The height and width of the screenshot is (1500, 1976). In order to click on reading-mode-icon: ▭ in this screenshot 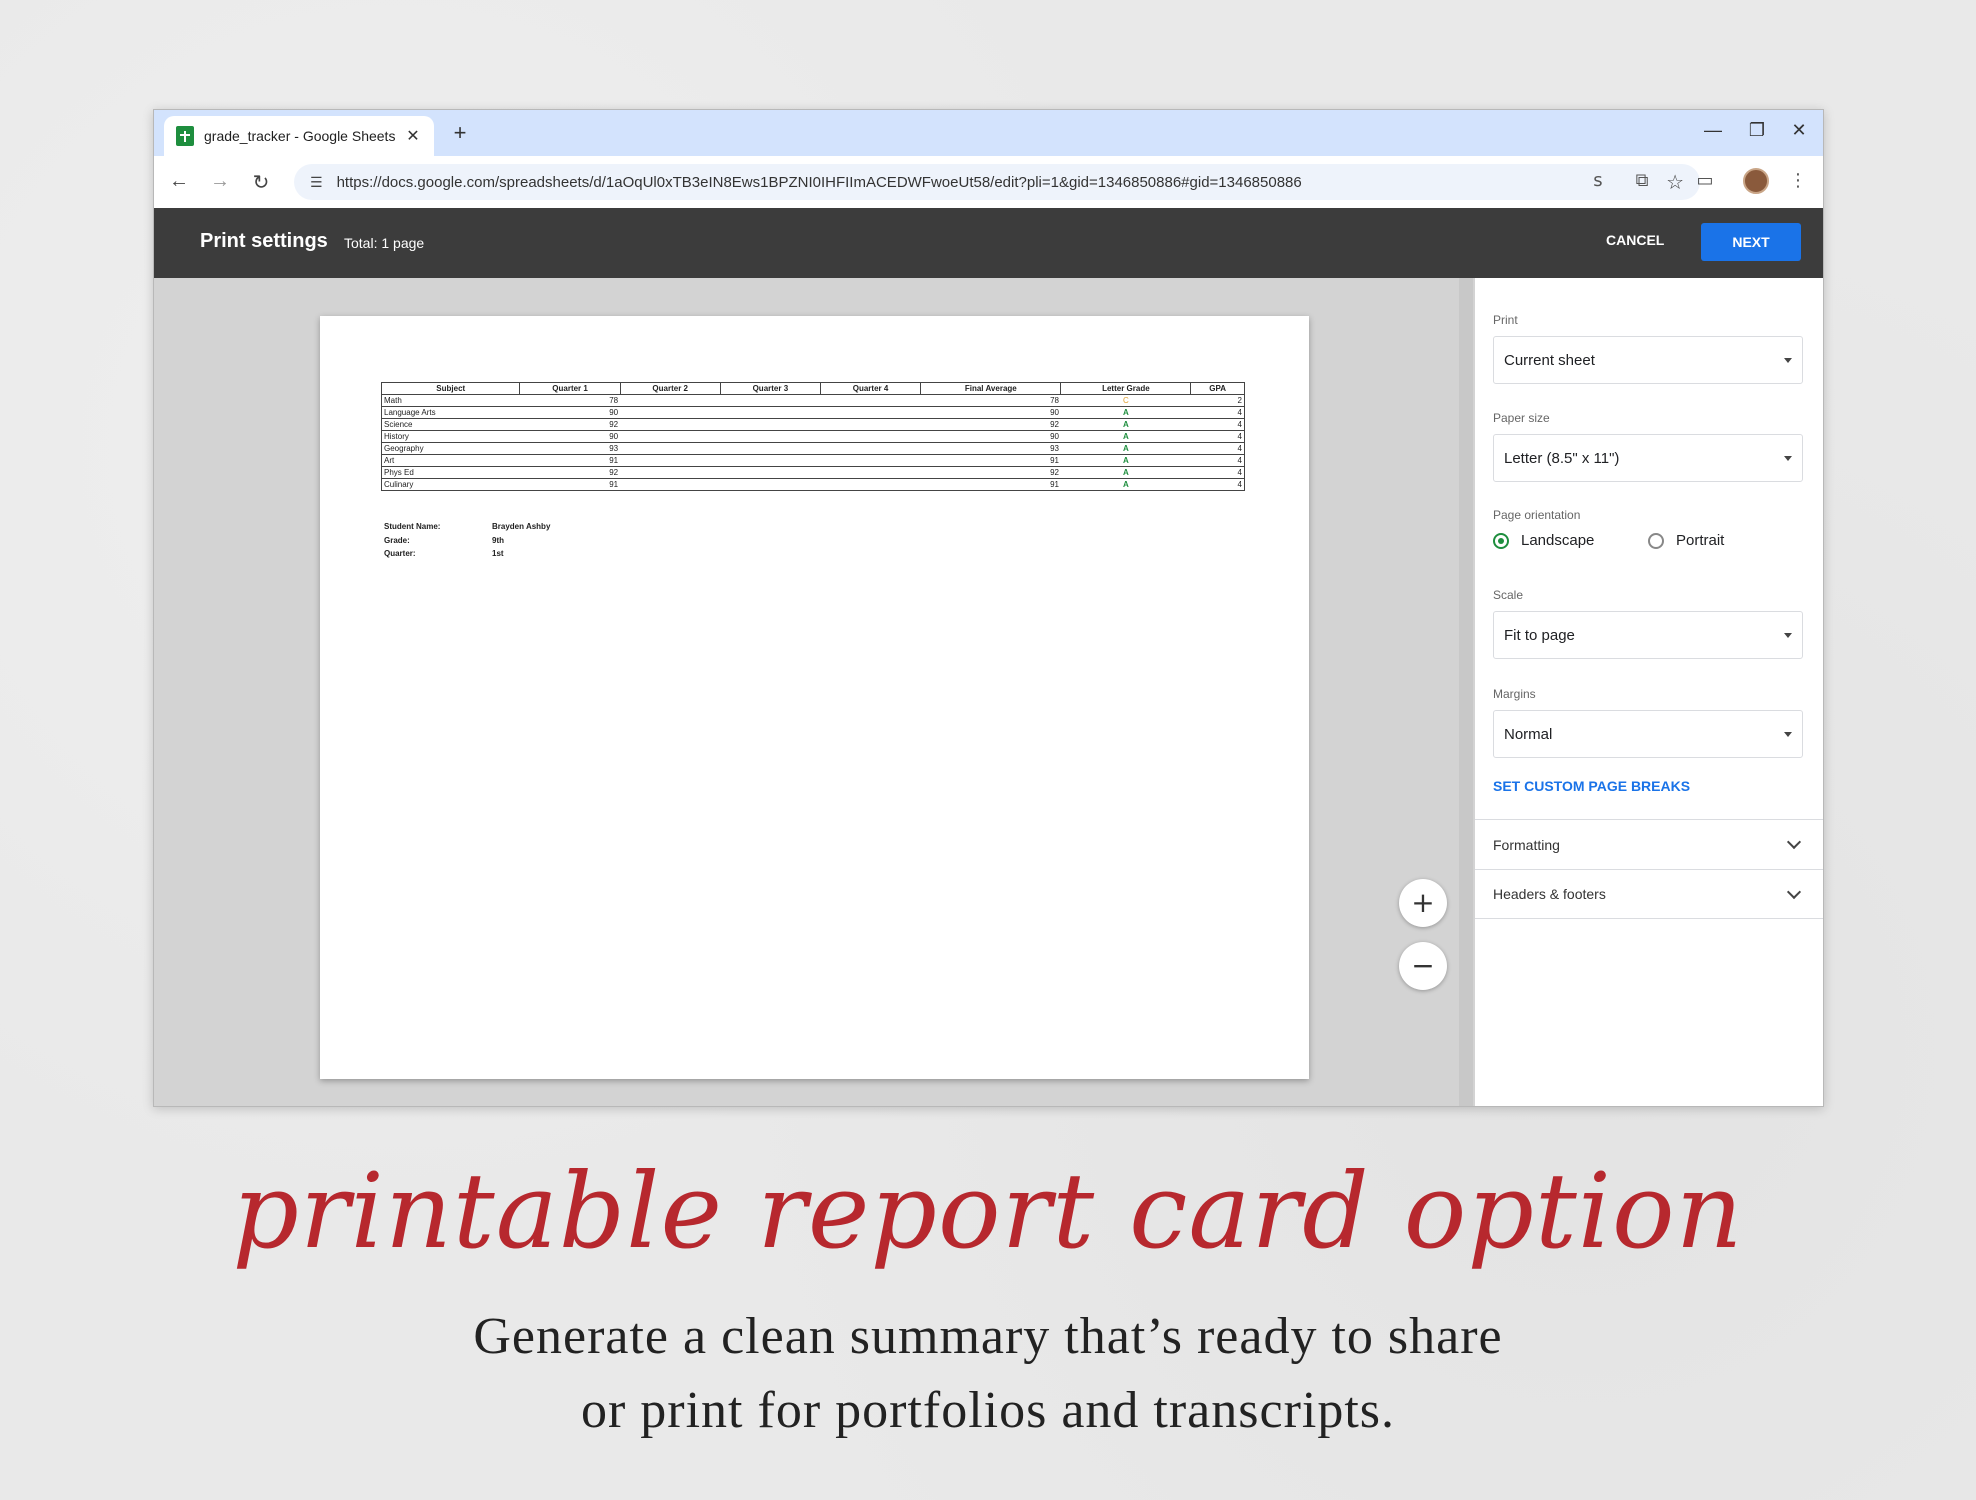, I will do `click(1705, 180)`.